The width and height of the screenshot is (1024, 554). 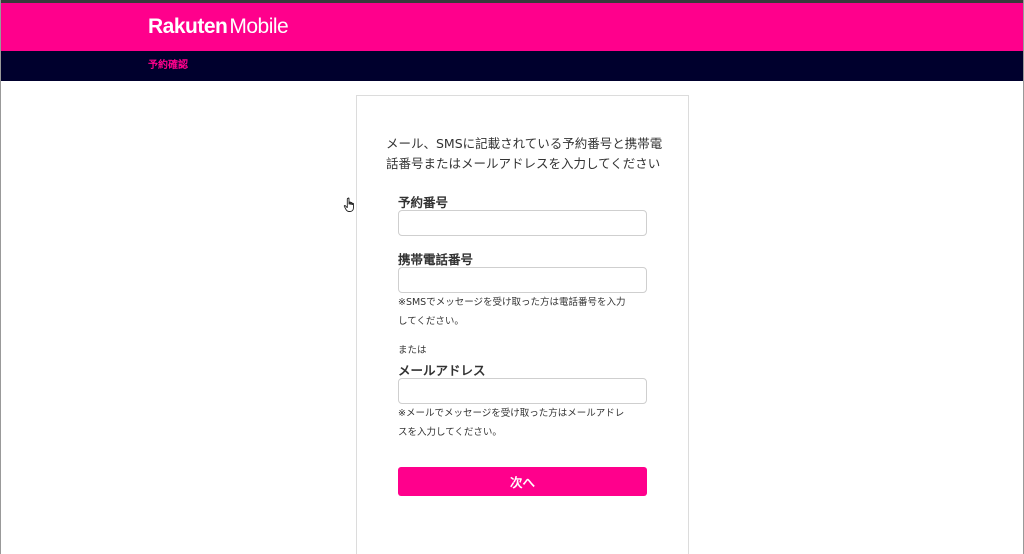 What do you see at coordinates (512, 66) in the screenshot?
I see `sub-navigation: 予約確認` at bounding box center [512, 66].